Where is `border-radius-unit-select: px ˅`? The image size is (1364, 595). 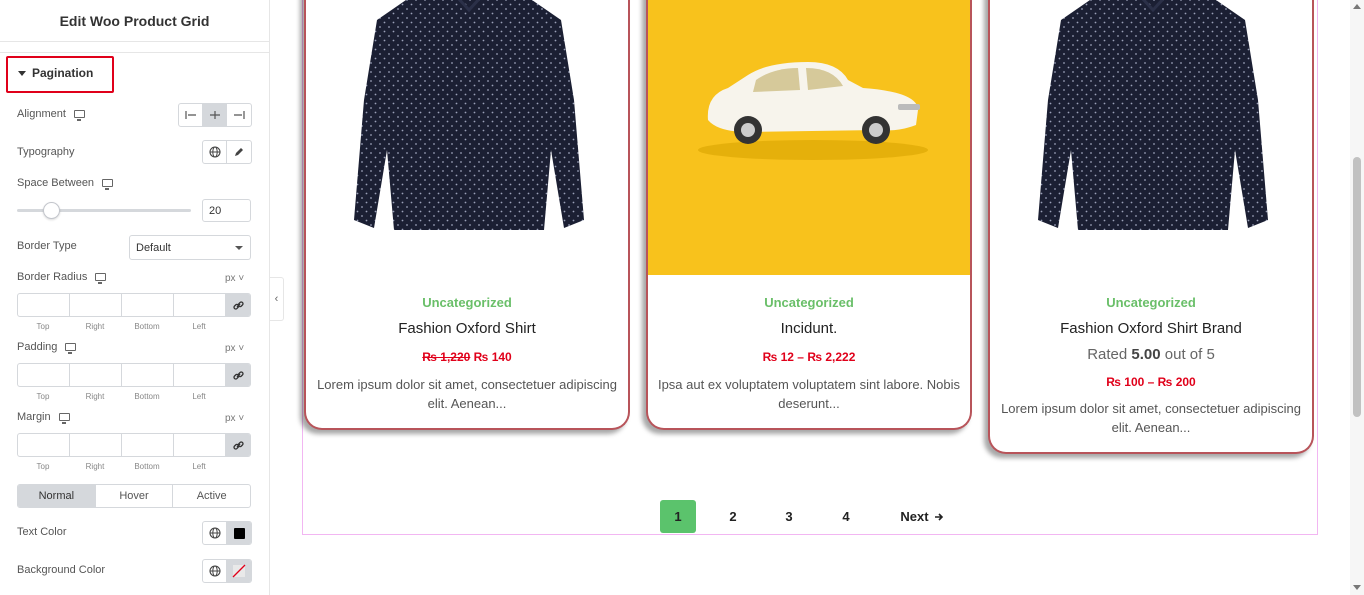 border-radius-unit-select: px ˅ is located at coordinates (234, 278).